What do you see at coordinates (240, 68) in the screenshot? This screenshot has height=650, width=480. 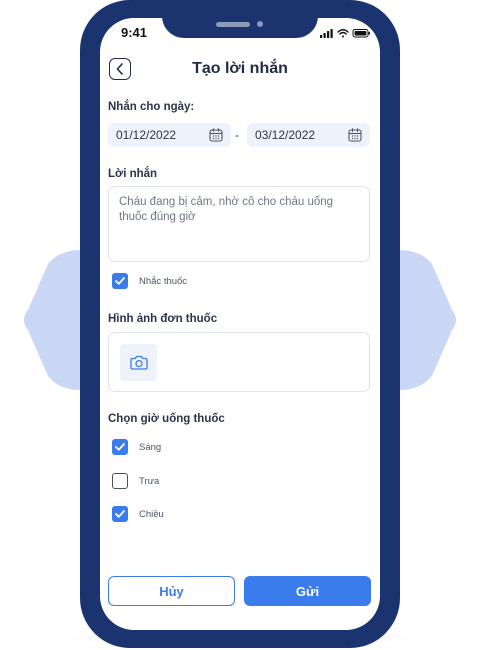 I see `page-title: Tạo lời nhắn` at bounding box center [240, 68].